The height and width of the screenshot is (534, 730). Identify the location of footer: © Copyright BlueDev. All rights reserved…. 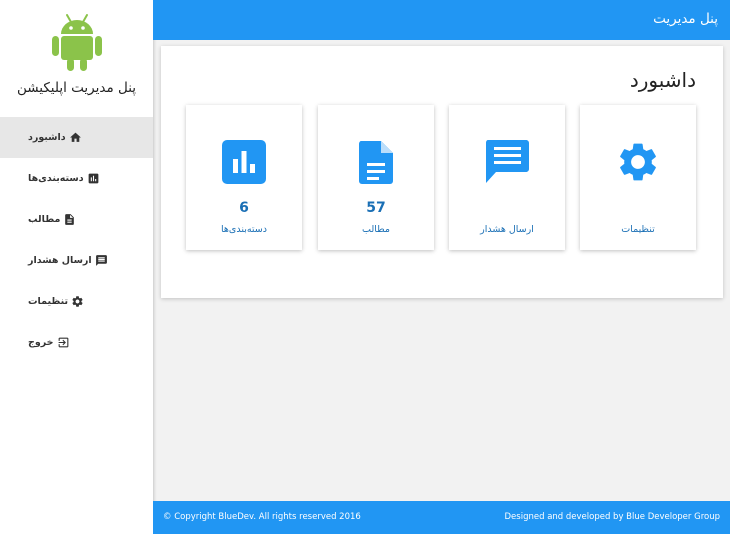
(441, 517).